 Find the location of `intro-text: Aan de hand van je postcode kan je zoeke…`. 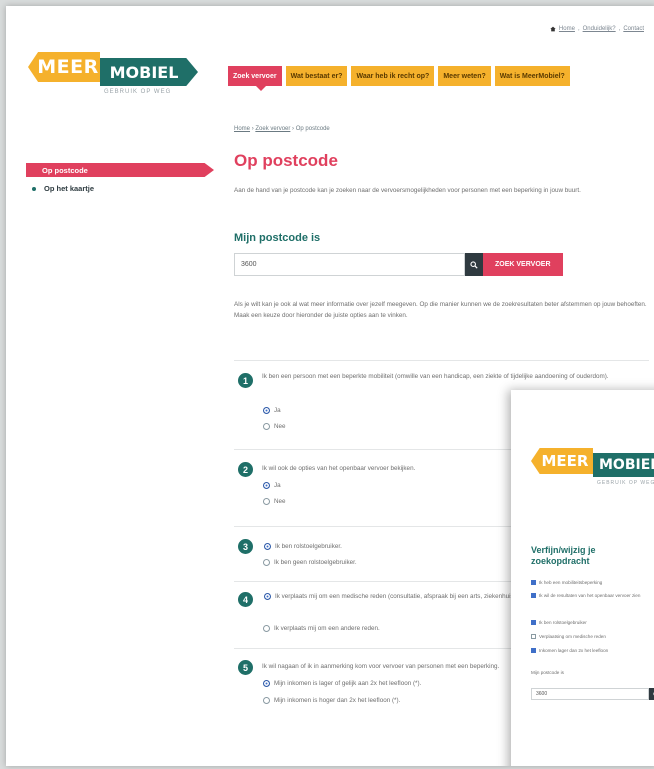

intro-text: Aan de hand van je postcode kan je zoeke… is located at coordinates (407, 190).